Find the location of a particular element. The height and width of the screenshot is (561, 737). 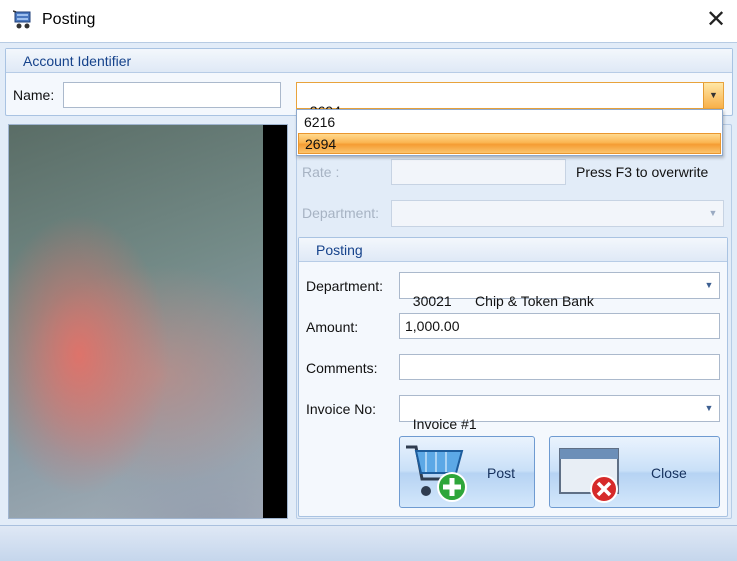

amount-input is located at coordinates (559, 326).